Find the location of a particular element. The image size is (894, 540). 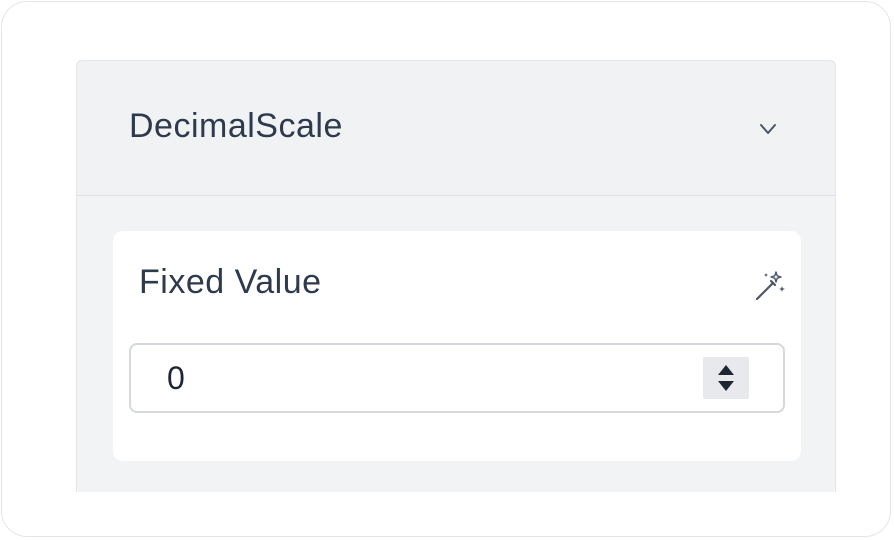

fixed-value-input: 0 is located at coordinates (457, 378).